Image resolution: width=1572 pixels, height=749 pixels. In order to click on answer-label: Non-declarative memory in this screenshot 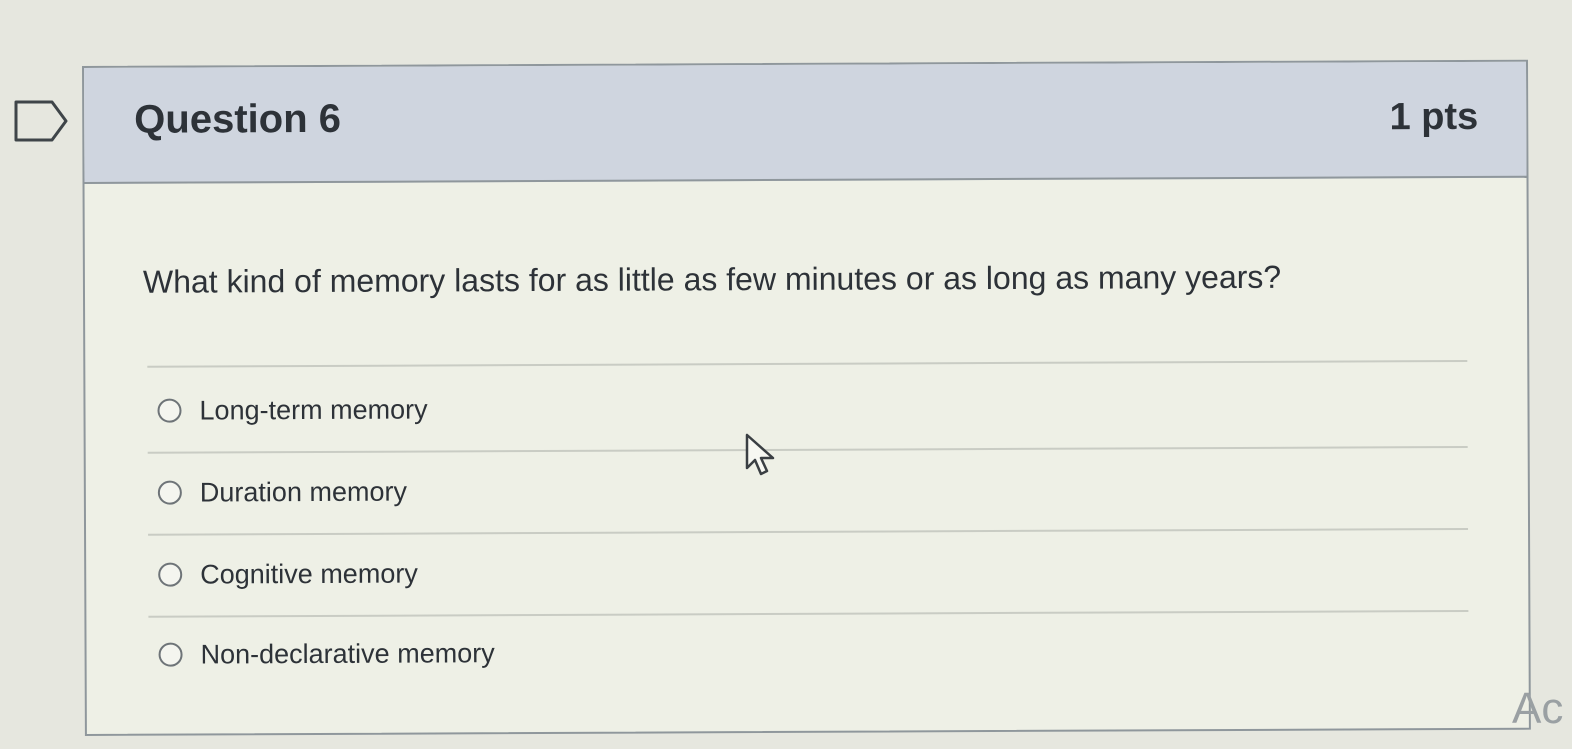, I will do `click(347, 653)`.